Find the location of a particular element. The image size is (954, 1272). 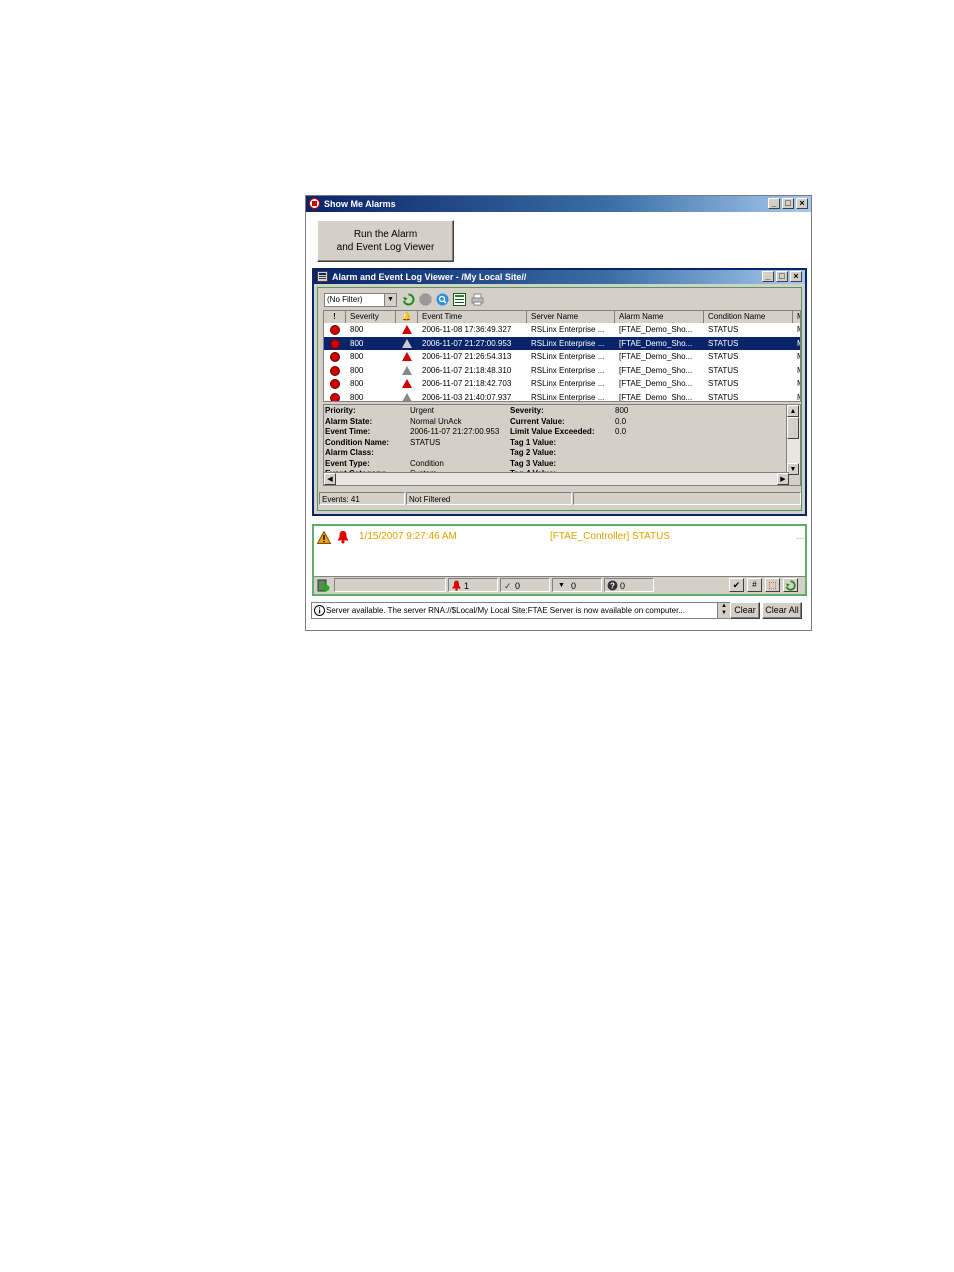

trend-button: ⬚ is located at coordinates (772, 585).